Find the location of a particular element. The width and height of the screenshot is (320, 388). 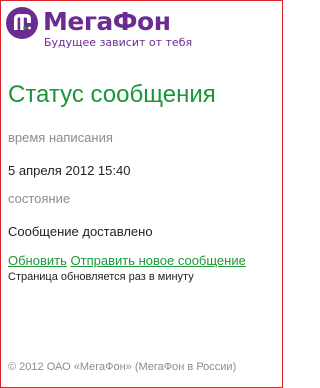

action-links: Обновить Отправить новое сообщение is located at coordinates (127, 261).